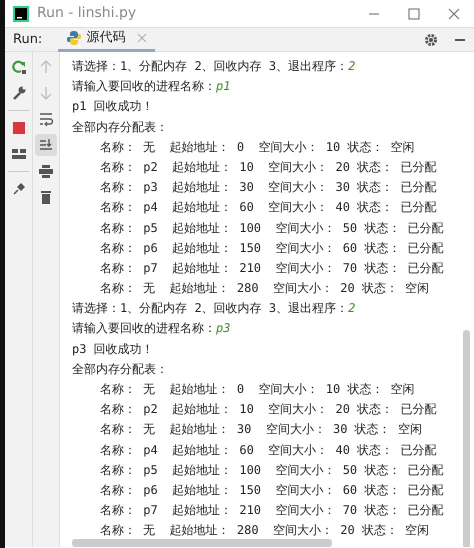  Describe the element at coordinates (261, 429) in the screenshot. I see `table-row-text: 名称： 无 起始地址： 30 空间大小： 30 状态： 空闲` at that location.